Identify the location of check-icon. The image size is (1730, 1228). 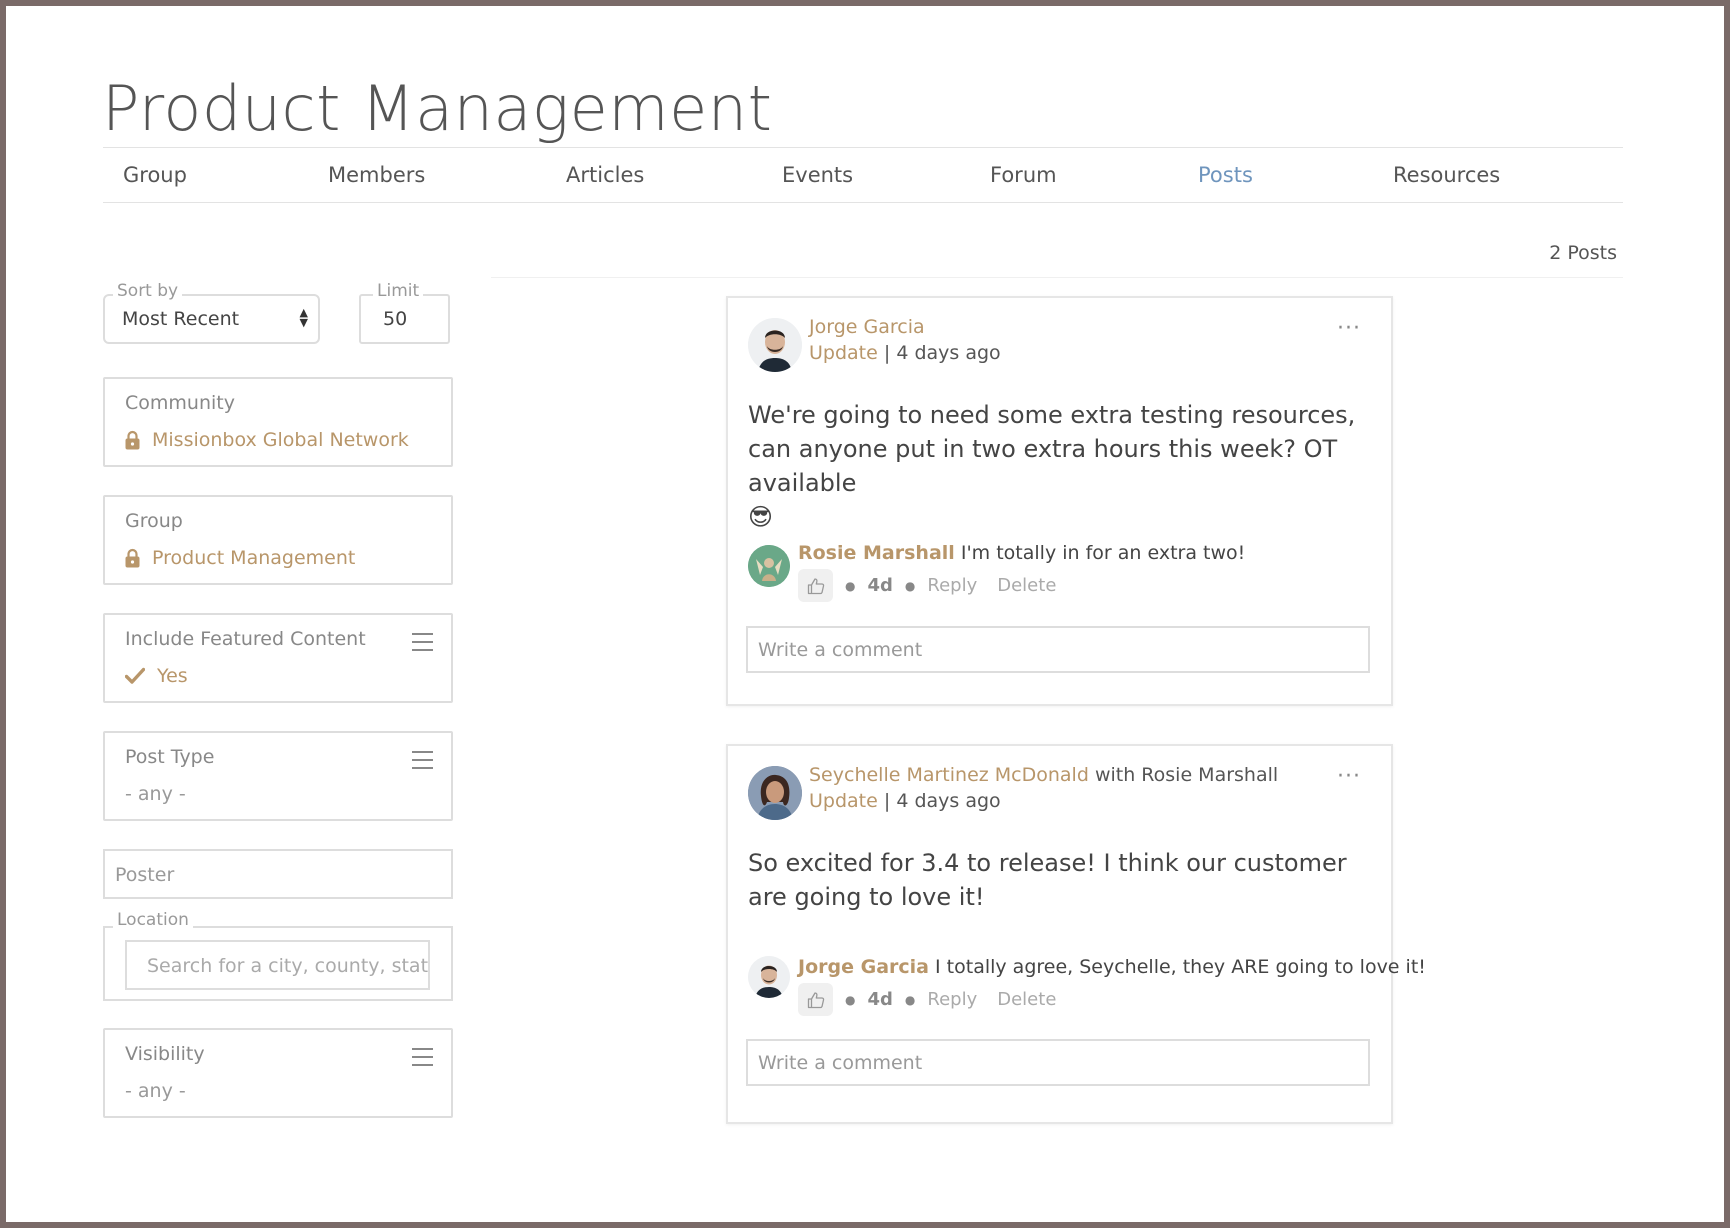
(135, 675).